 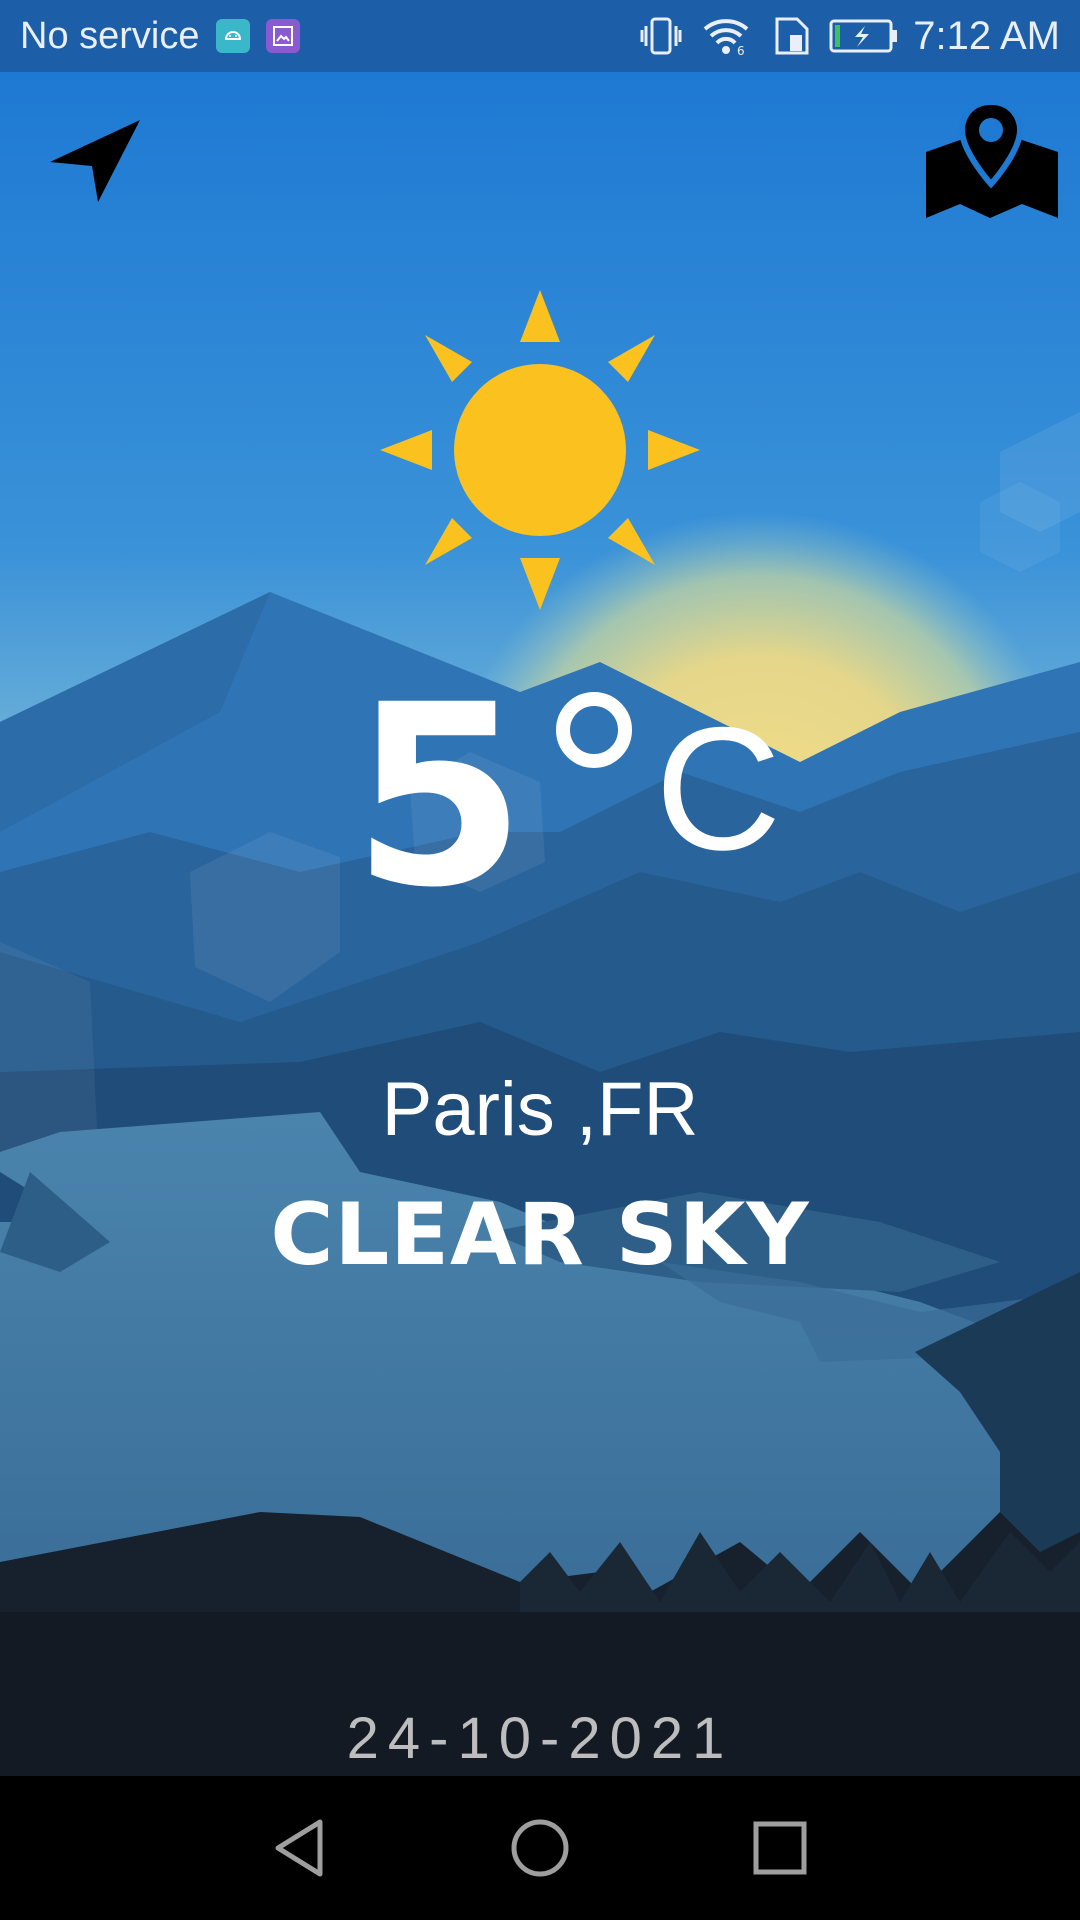 I want to click on navigation-bar, so click(x=540, y=1848).